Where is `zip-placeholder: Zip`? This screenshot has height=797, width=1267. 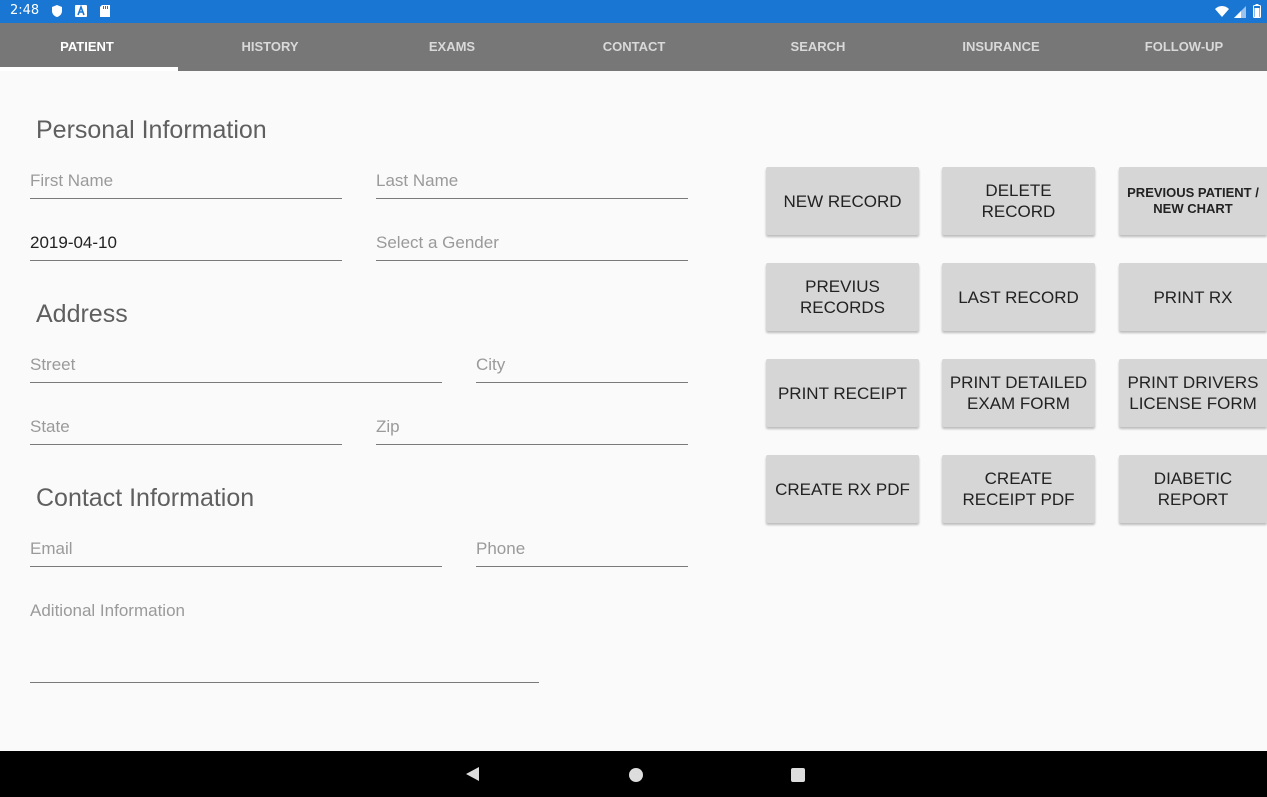
zip-placeholder: Zip is located at coordinates (388, 426).